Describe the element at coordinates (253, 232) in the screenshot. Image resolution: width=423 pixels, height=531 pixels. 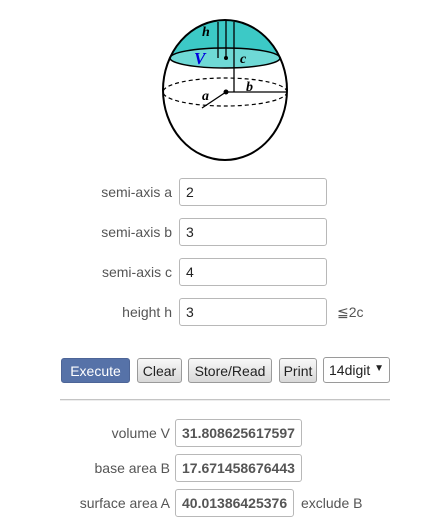
I see `semi-axis-b-input: 3` at that location.